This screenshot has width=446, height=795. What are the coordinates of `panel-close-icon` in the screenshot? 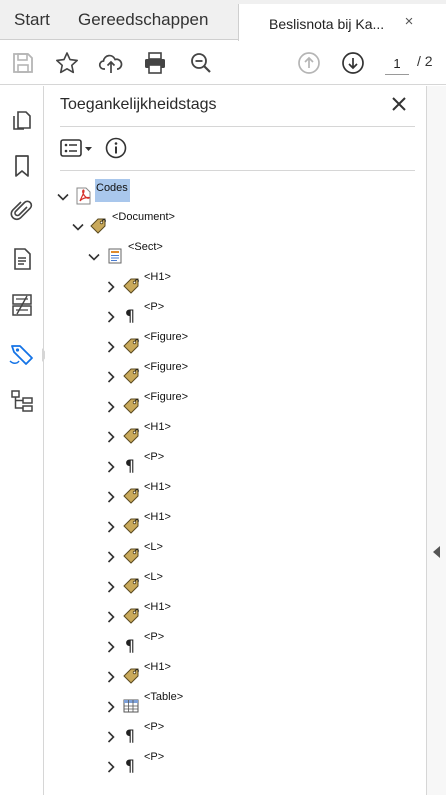 It's located at (399, 104).